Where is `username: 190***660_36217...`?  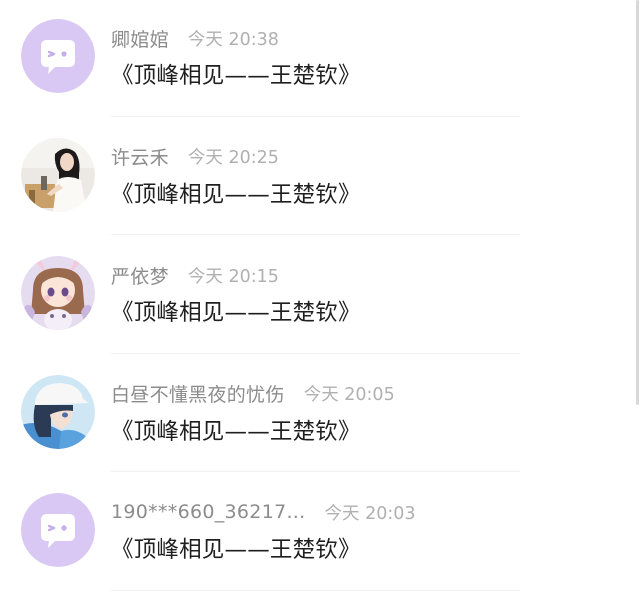
username: 190***660_36217... is located at coordinates (208, 512).